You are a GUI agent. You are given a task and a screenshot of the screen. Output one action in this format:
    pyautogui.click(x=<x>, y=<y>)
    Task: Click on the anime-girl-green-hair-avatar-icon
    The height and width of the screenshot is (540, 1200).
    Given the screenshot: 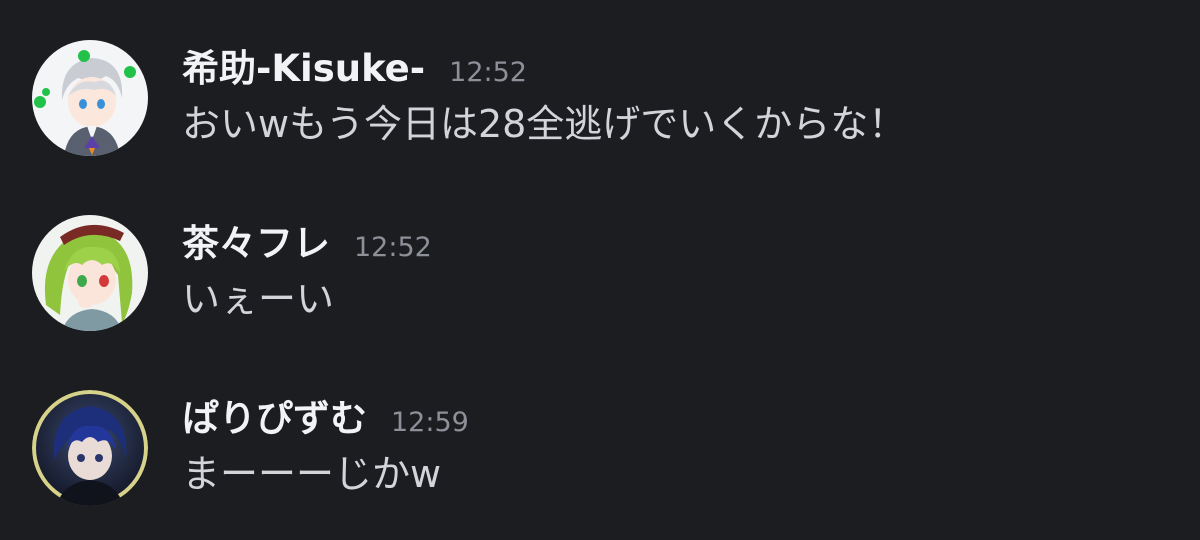 What is the action you would take?
    pyautogui.click(x=90, y=273)
    